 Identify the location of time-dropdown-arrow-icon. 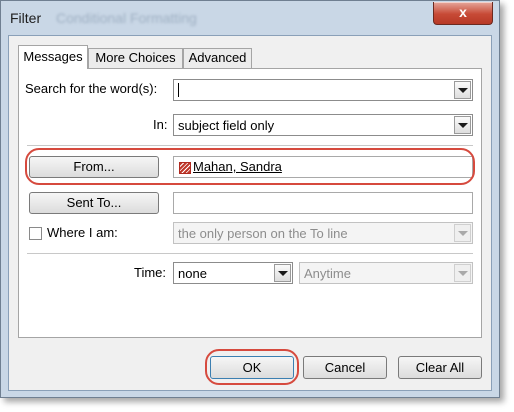
(282, 273).